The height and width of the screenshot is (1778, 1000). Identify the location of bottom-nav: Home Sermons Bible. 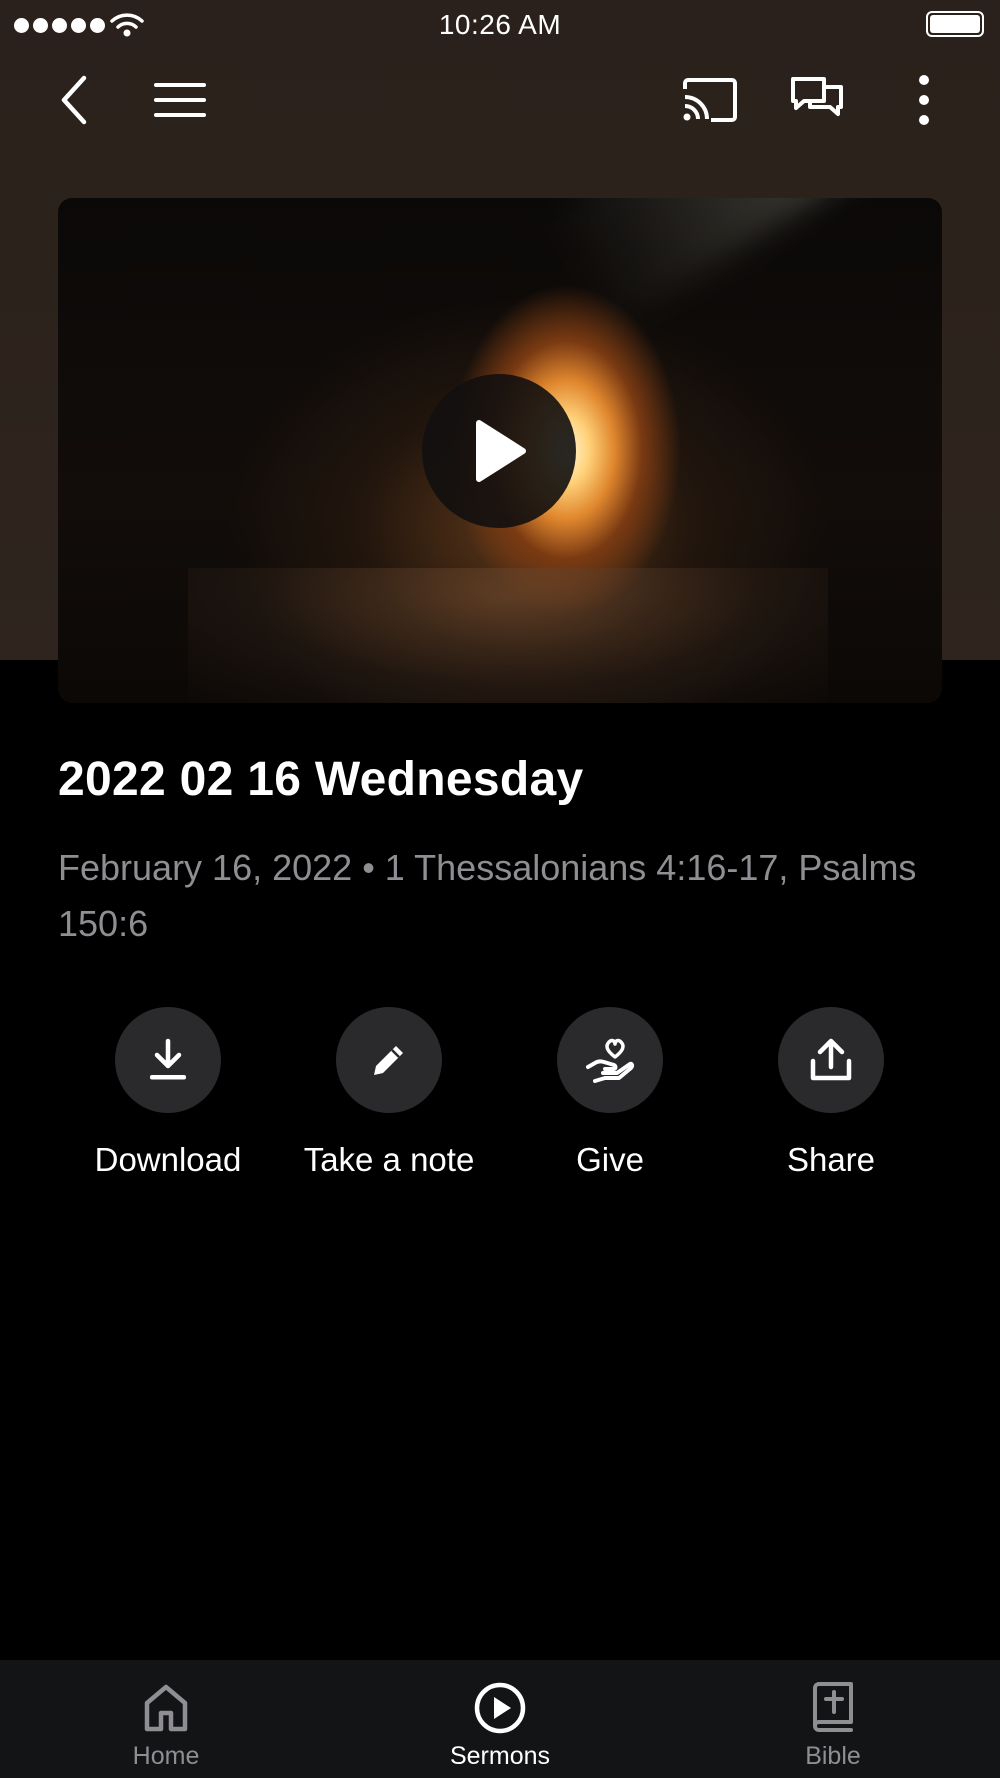
(500, 1719).